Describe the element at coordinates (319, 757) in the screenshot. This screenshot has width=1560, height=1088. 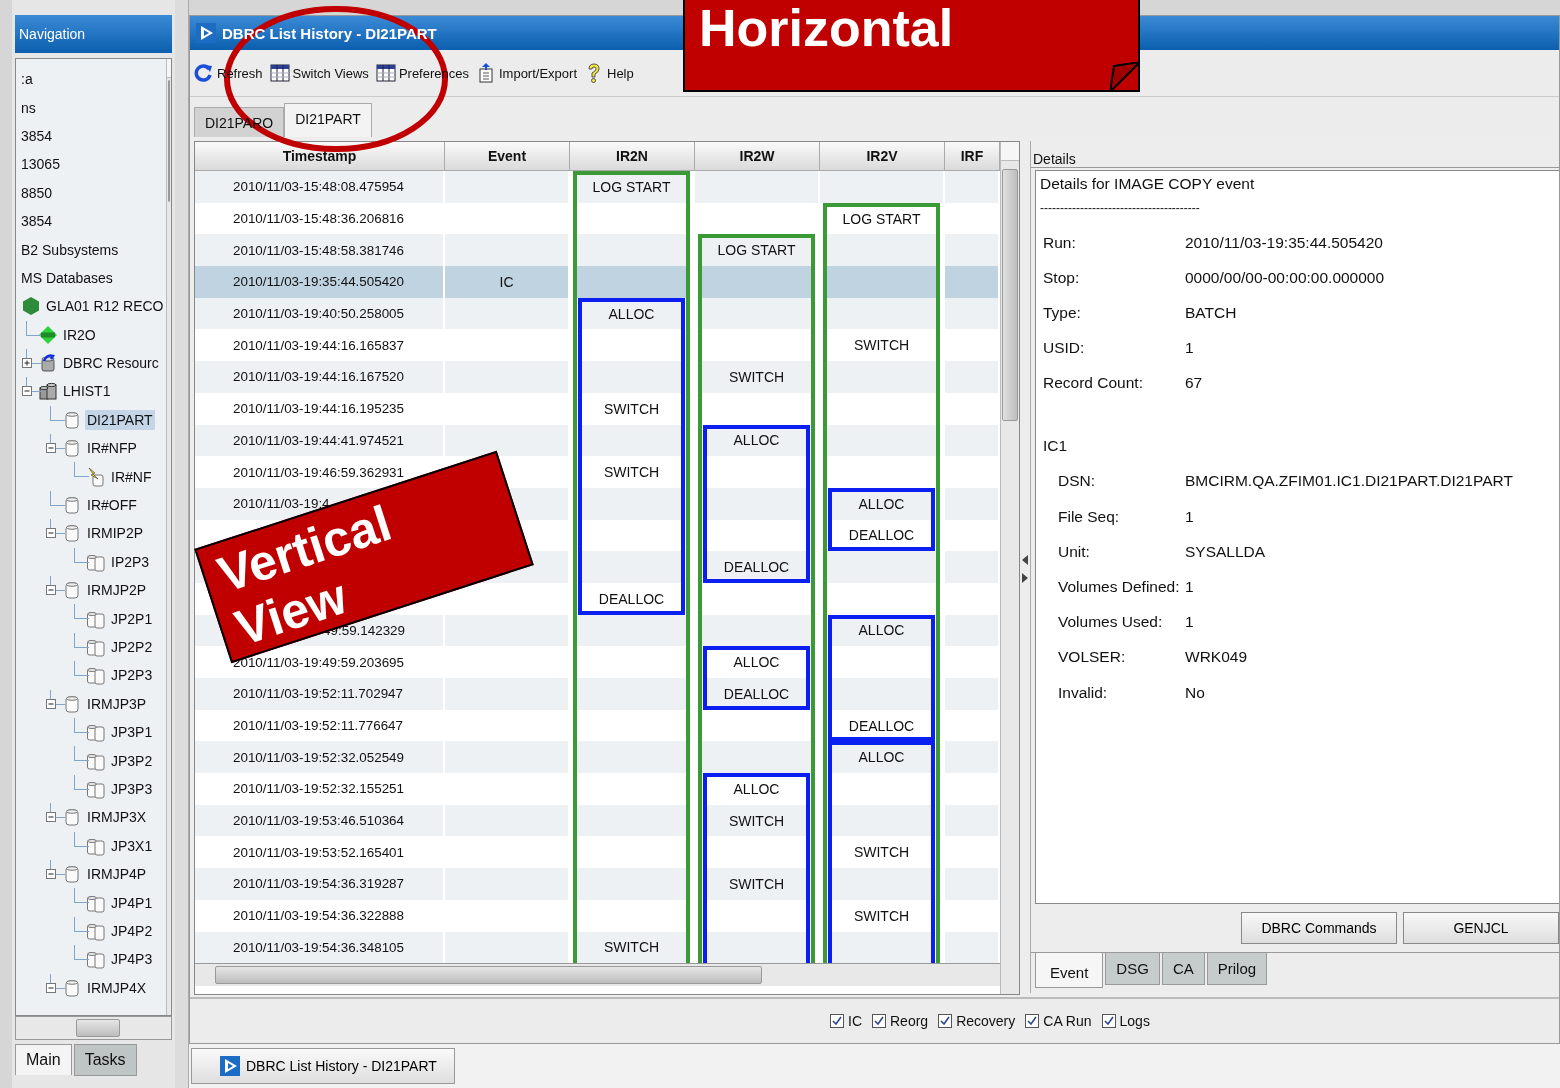
I see `table-cell: 2010/11/03-19:52:32.052549` at that location.